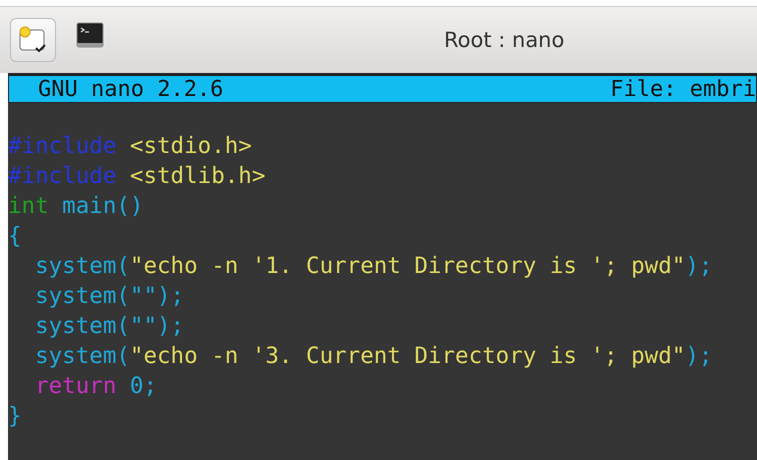 The width and height of the screenshot is (757, 460). What do you see at coordinates (683, 89) in the screenshot?
I see `file-name: File: embri` at bounding box center [683, 89].